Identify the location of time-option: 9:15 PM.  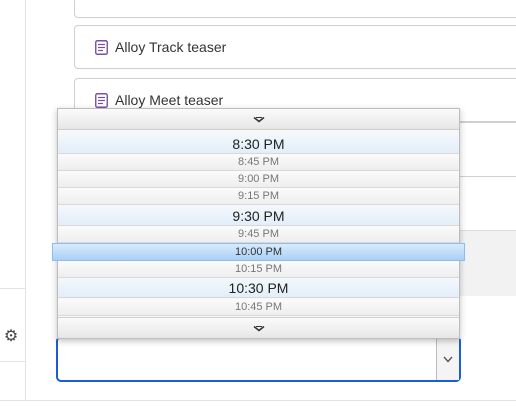
(258, 196).